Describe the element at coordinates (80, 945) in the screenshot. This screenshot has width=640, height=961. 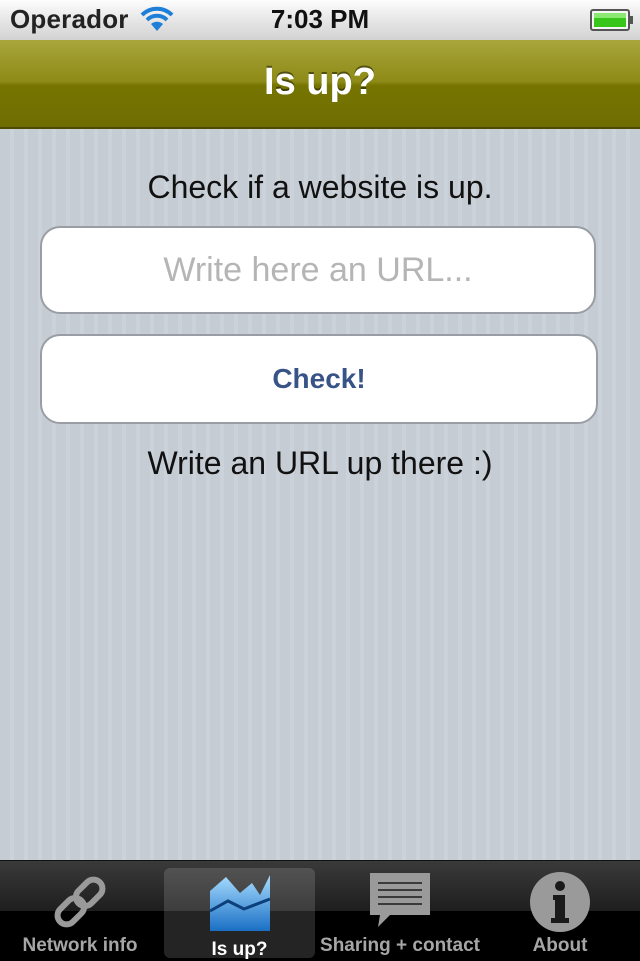
I see `tab-label: Network info` at that location.